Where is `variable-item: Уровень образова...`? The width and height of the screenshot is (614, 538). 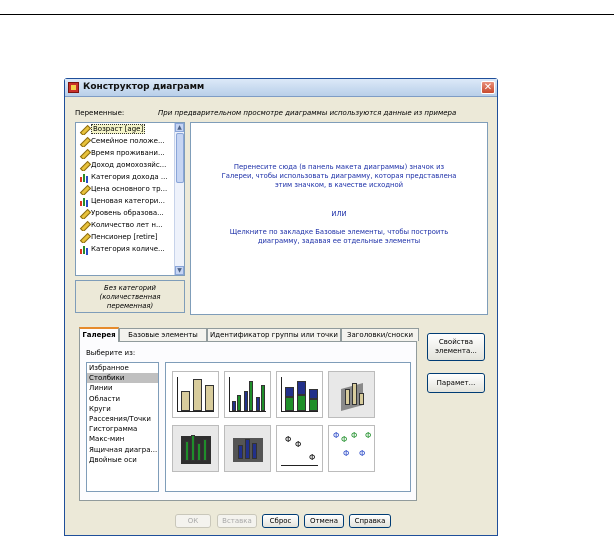 variable-item: Уровень образова... is located at coordinates (130, 213).